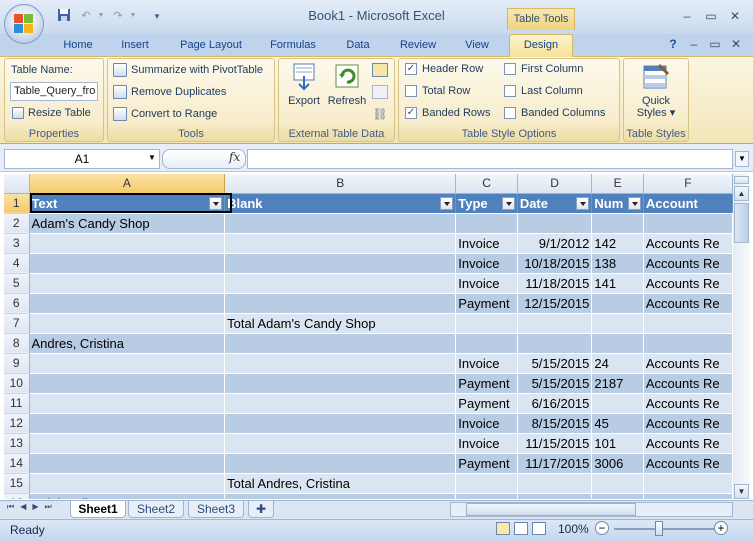 The image size is (753, 541). I want to click on workbook-minimize-icon: –, so click(694, 44).